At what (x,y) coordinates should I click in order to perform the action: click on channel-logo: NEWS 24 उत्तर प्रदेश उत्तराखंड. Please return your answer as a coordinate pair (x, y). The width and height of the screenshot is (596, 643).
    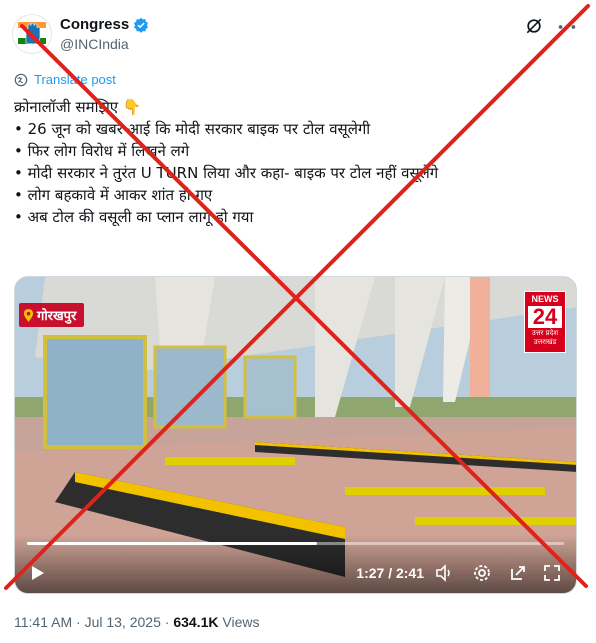
    Looking at the image, I should click on (545, 322).